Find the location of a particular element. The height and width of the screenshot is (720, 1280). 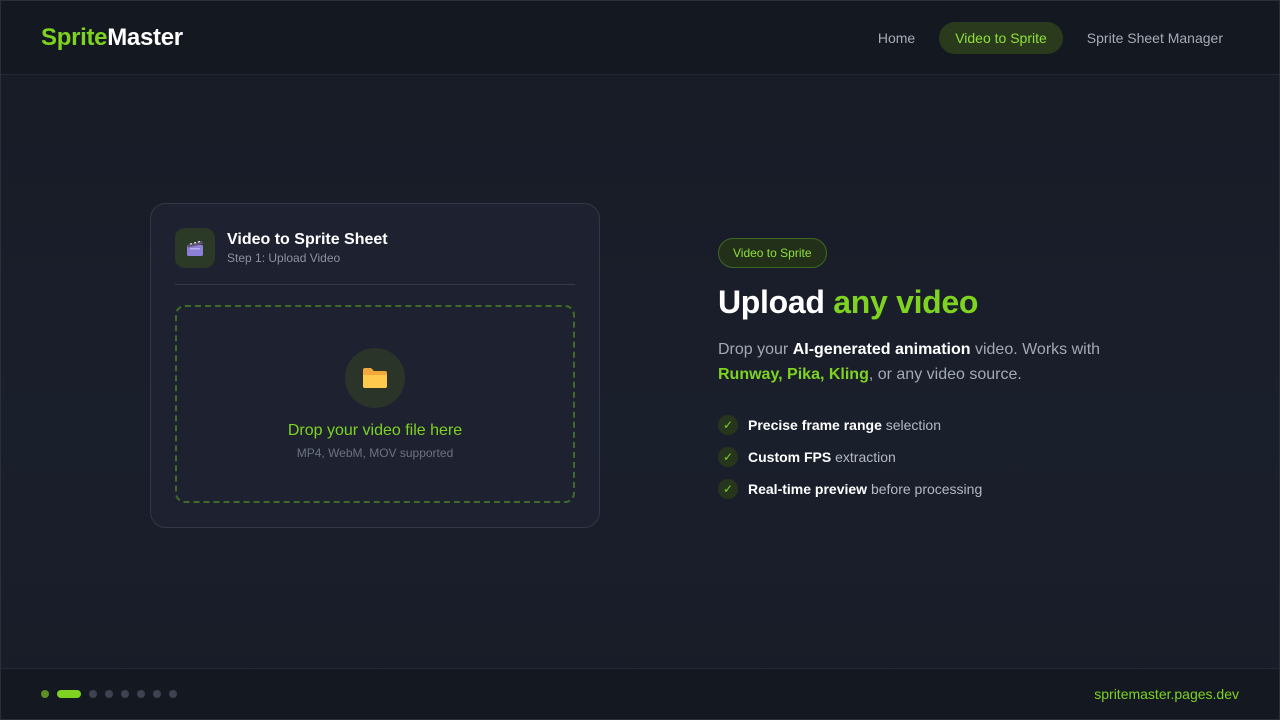

feature-rest: extraction is located at coordinates (863, 457).